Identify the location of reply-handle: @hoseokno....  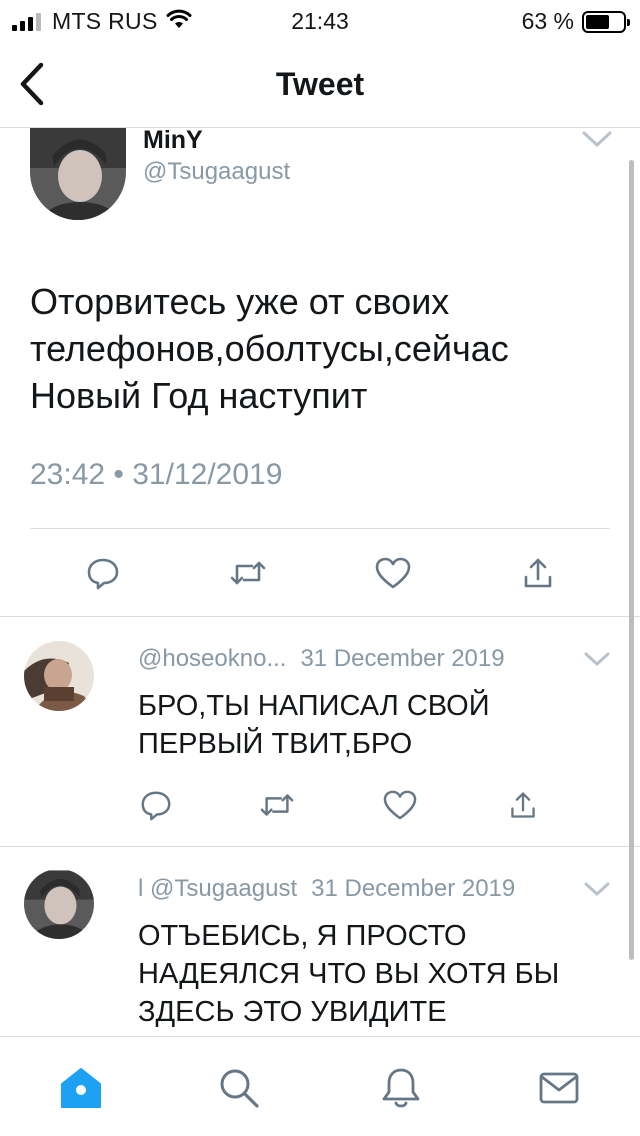
(212, 658).